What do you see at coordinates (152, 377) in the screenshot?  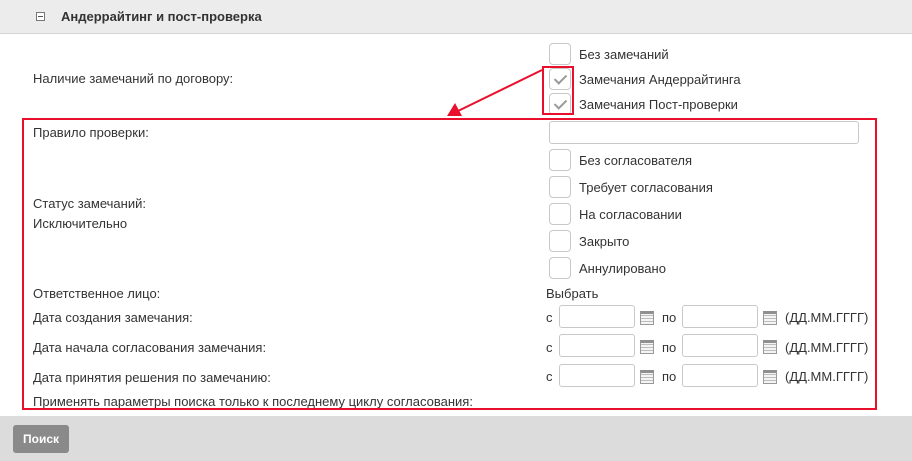 I see `date-decision-label: Дата принятия решения по замечанию:` at bounding box center [152, 377].